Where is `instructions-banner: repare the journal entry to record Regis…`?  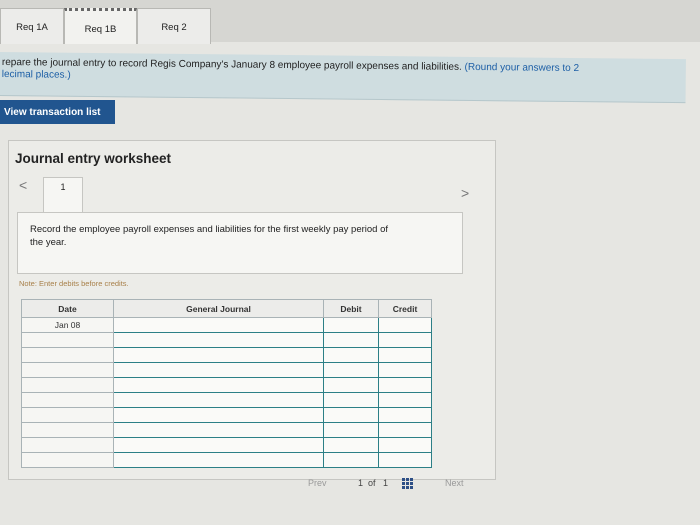 instructions-banner: repare the journal entry to record Regis… is located at coordinates (343, 78).